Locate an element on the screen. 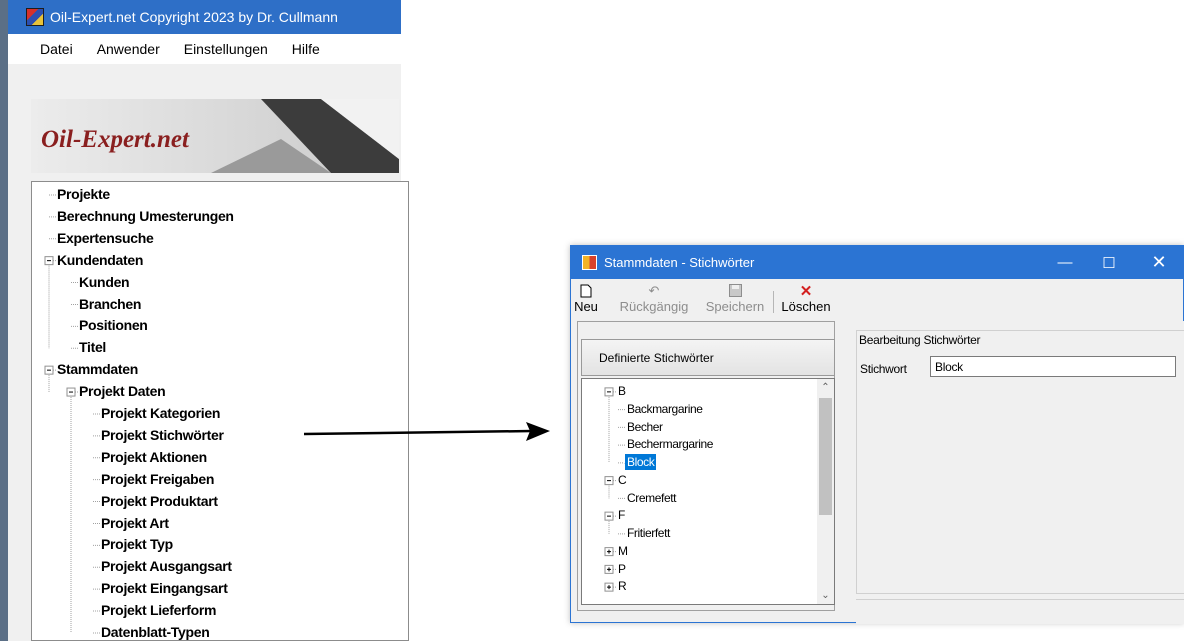  nav-tree-item: Branchen is located at coordinates (110, 304).